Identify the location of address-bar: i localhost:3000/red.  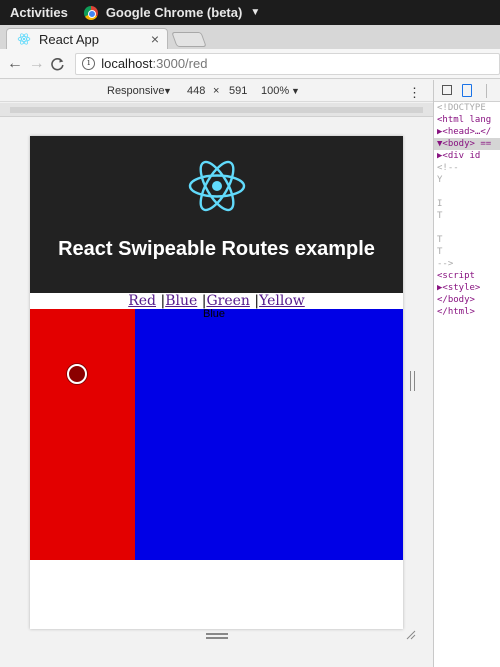
(287, 63).